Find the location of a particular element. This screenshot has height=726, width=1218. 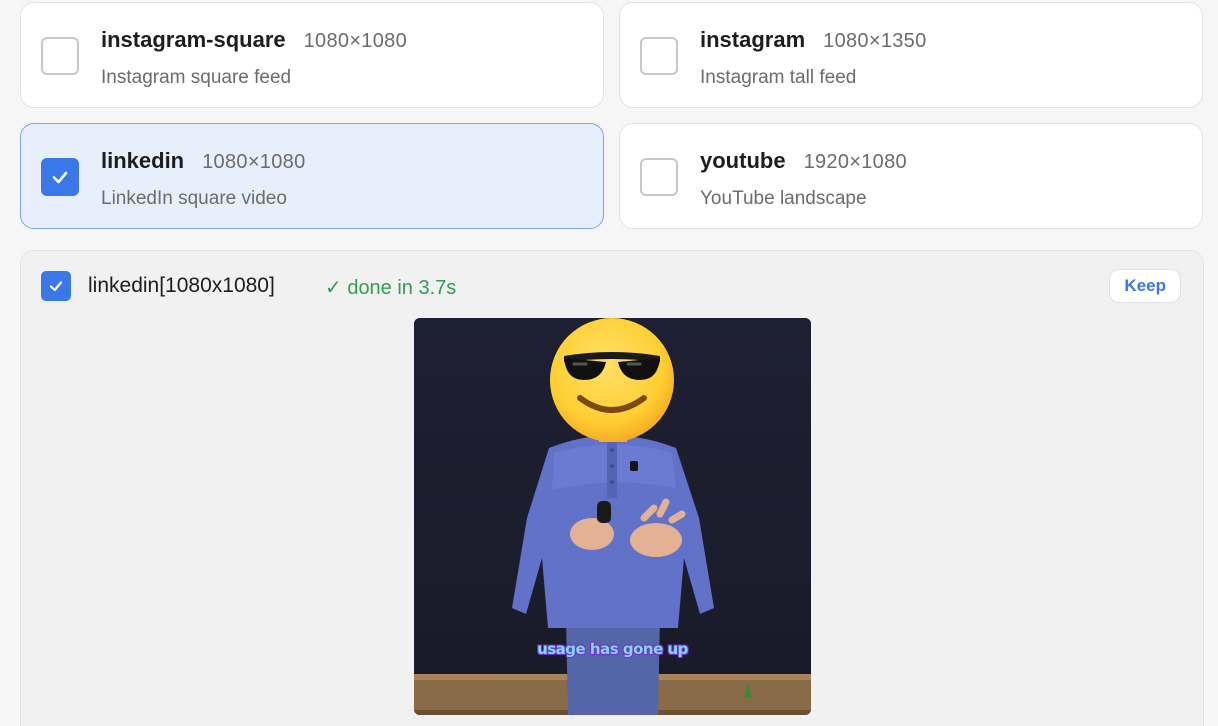

video-caption: usage has gone up is located at coordinates (612, 649).